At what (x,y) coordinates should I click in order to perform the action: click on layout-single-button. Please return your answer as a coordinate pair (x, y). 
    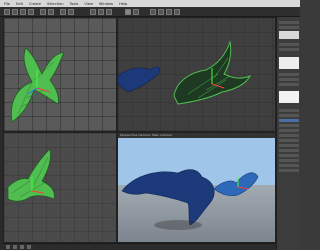
    Looking at the image, I should click on (169, 12).